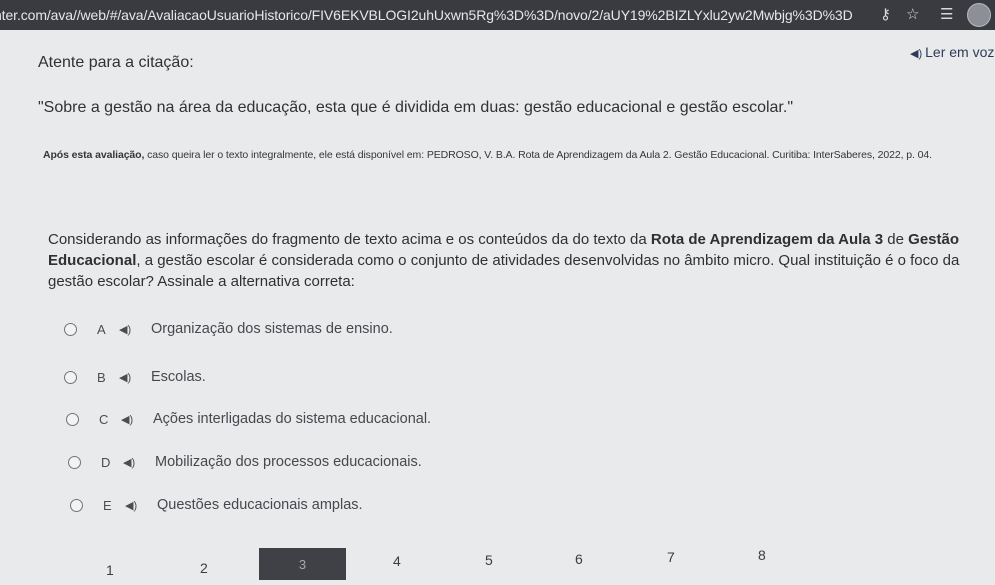 The width and height of the screenshot is (995, 585). Describe the element at coordinates (489, 560) in the screenshot. I see `page-button-5: 5` at that location.